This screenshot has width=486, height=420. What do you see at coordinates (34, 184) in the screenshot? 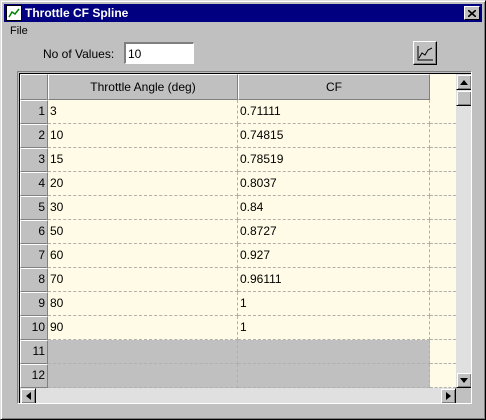
I see `row-header: 4` at bounding box center [34, 184].